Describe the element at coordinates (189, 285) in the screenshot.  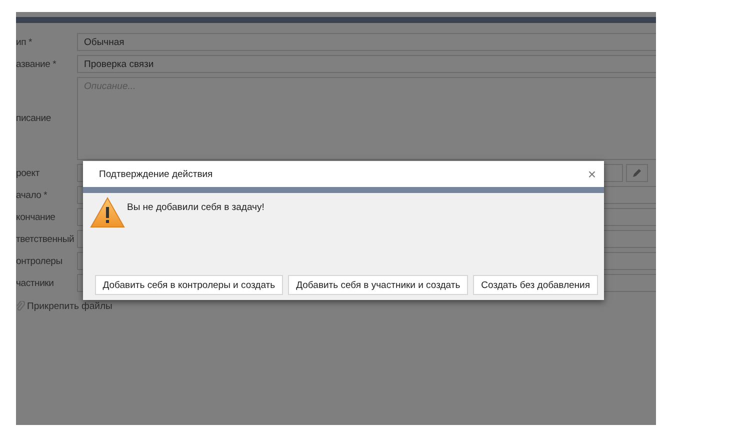
I see `action-button: Добавить себя в контролеры и создать` at that location.